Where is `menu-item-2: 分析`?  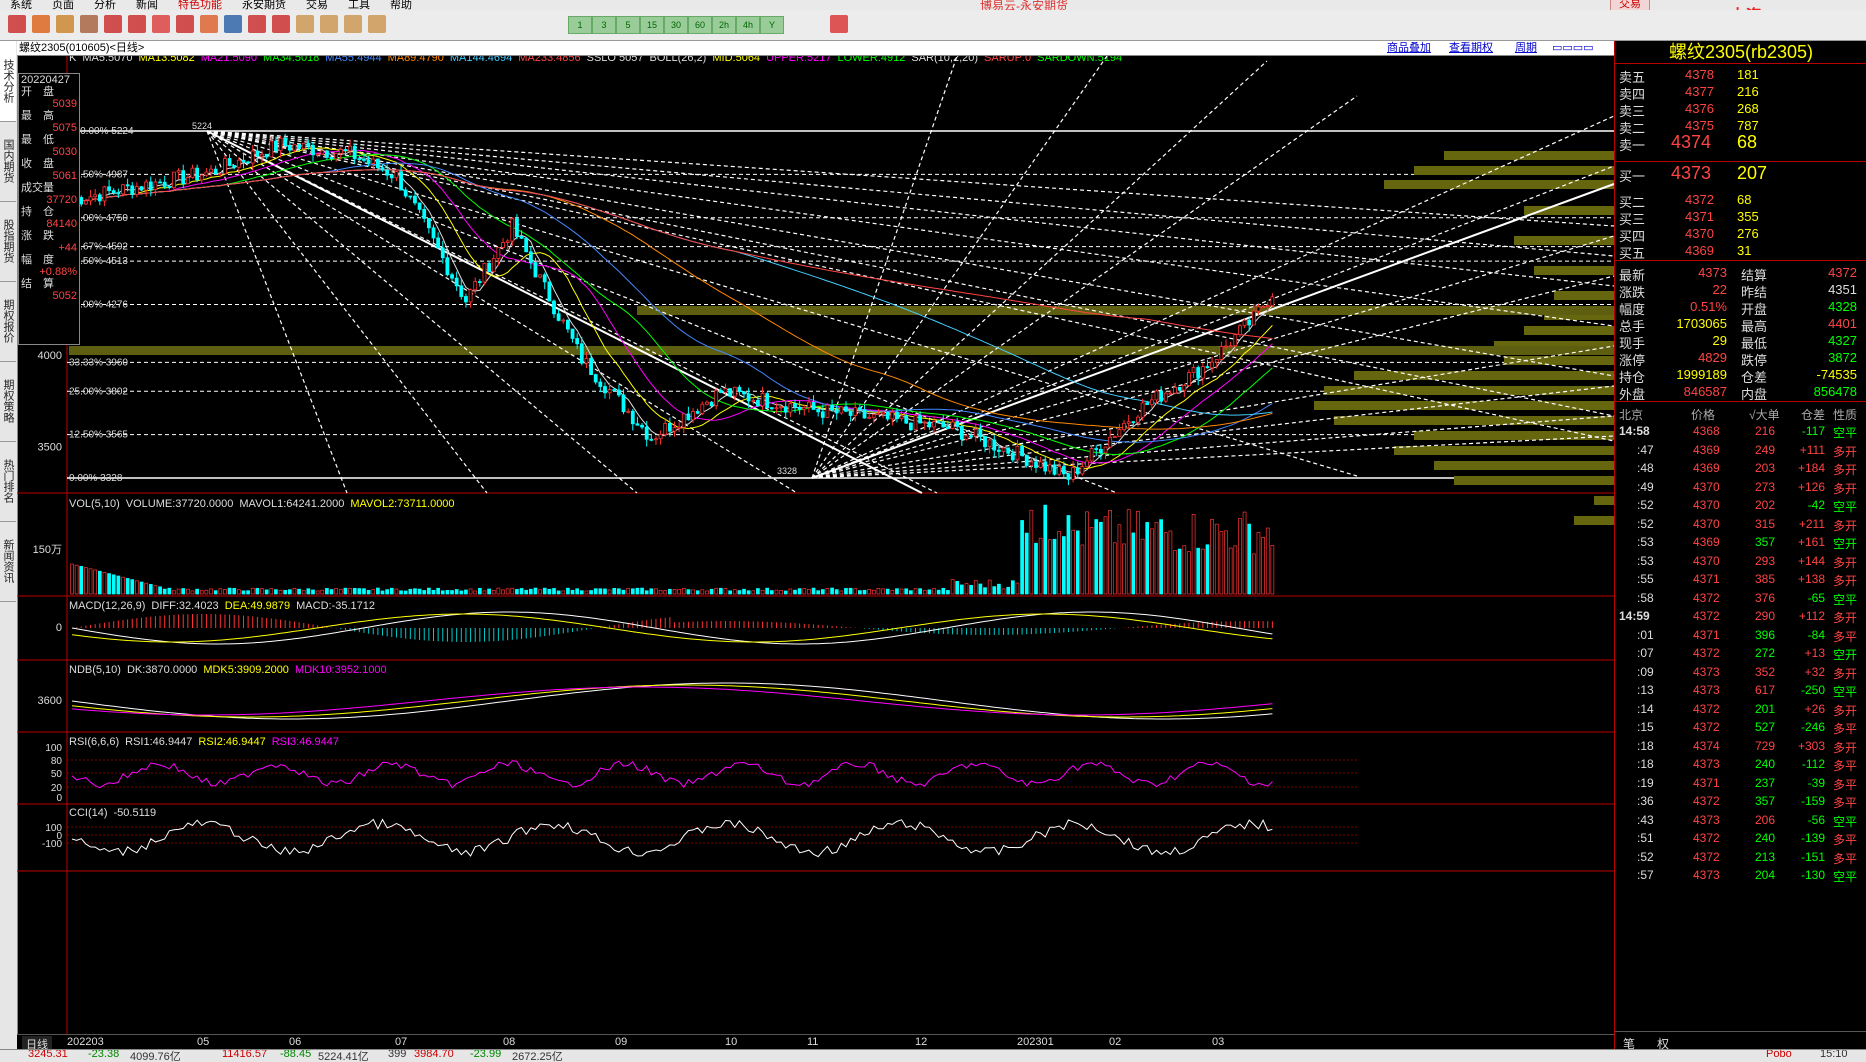 menu-item-2: 分析 is located at coordinates (105, 5).